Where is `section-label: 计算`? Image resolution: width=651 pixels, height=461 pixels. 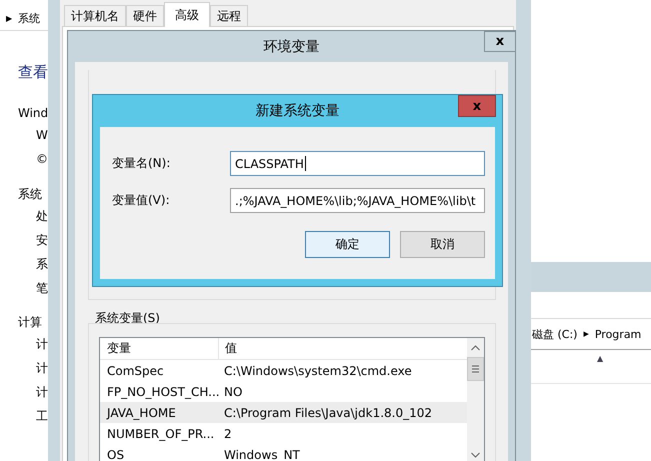 section-label: 计算 is located at coordinates (30, 322).